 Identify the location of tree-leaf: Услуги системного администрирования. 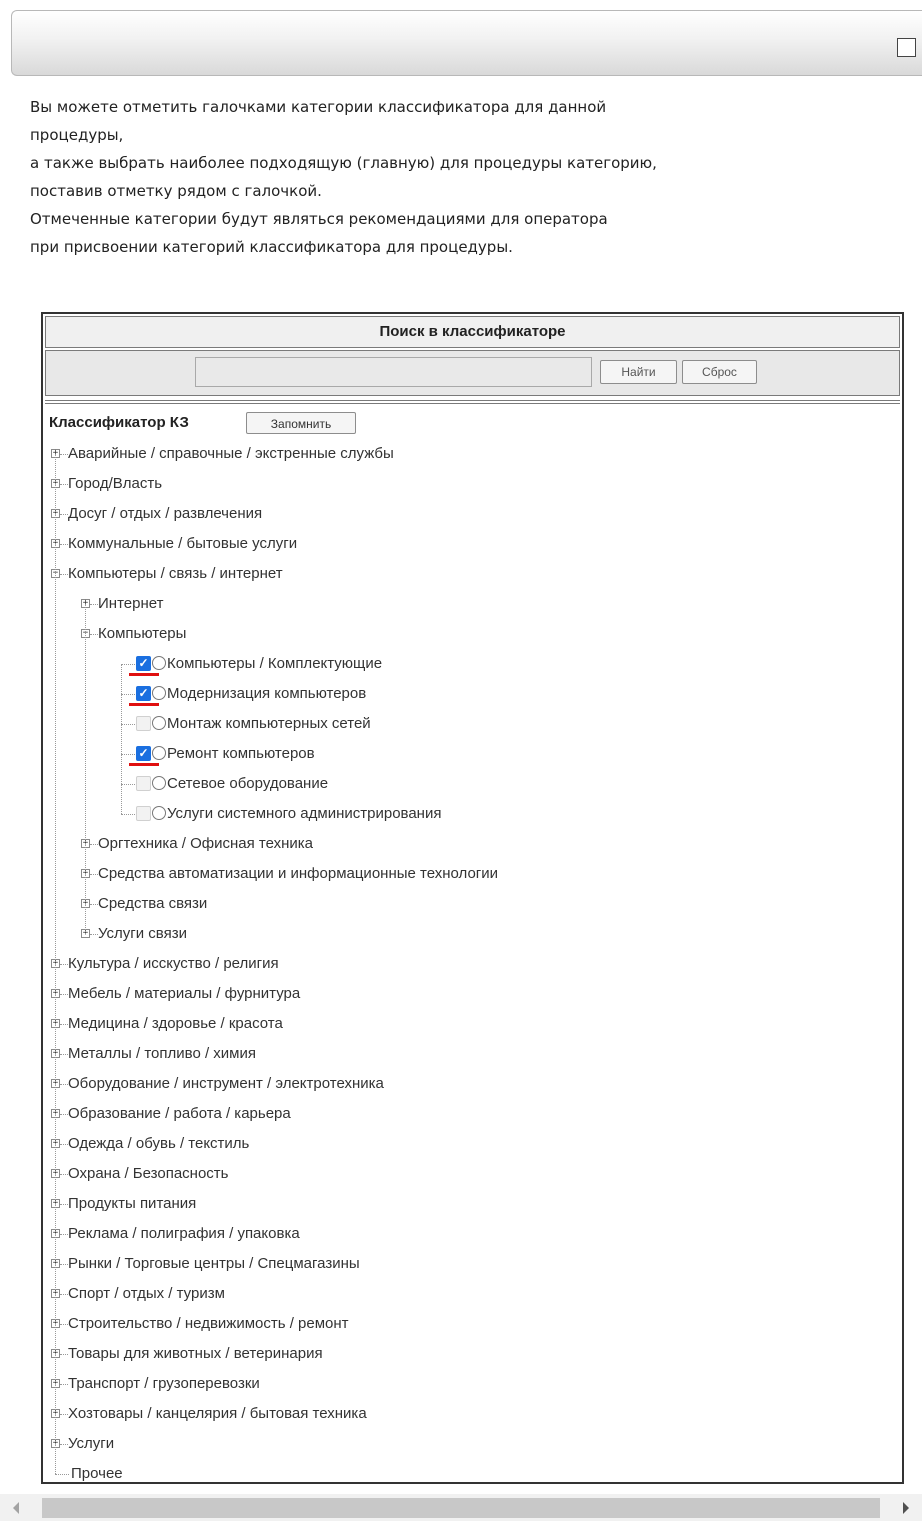
(472, 814).